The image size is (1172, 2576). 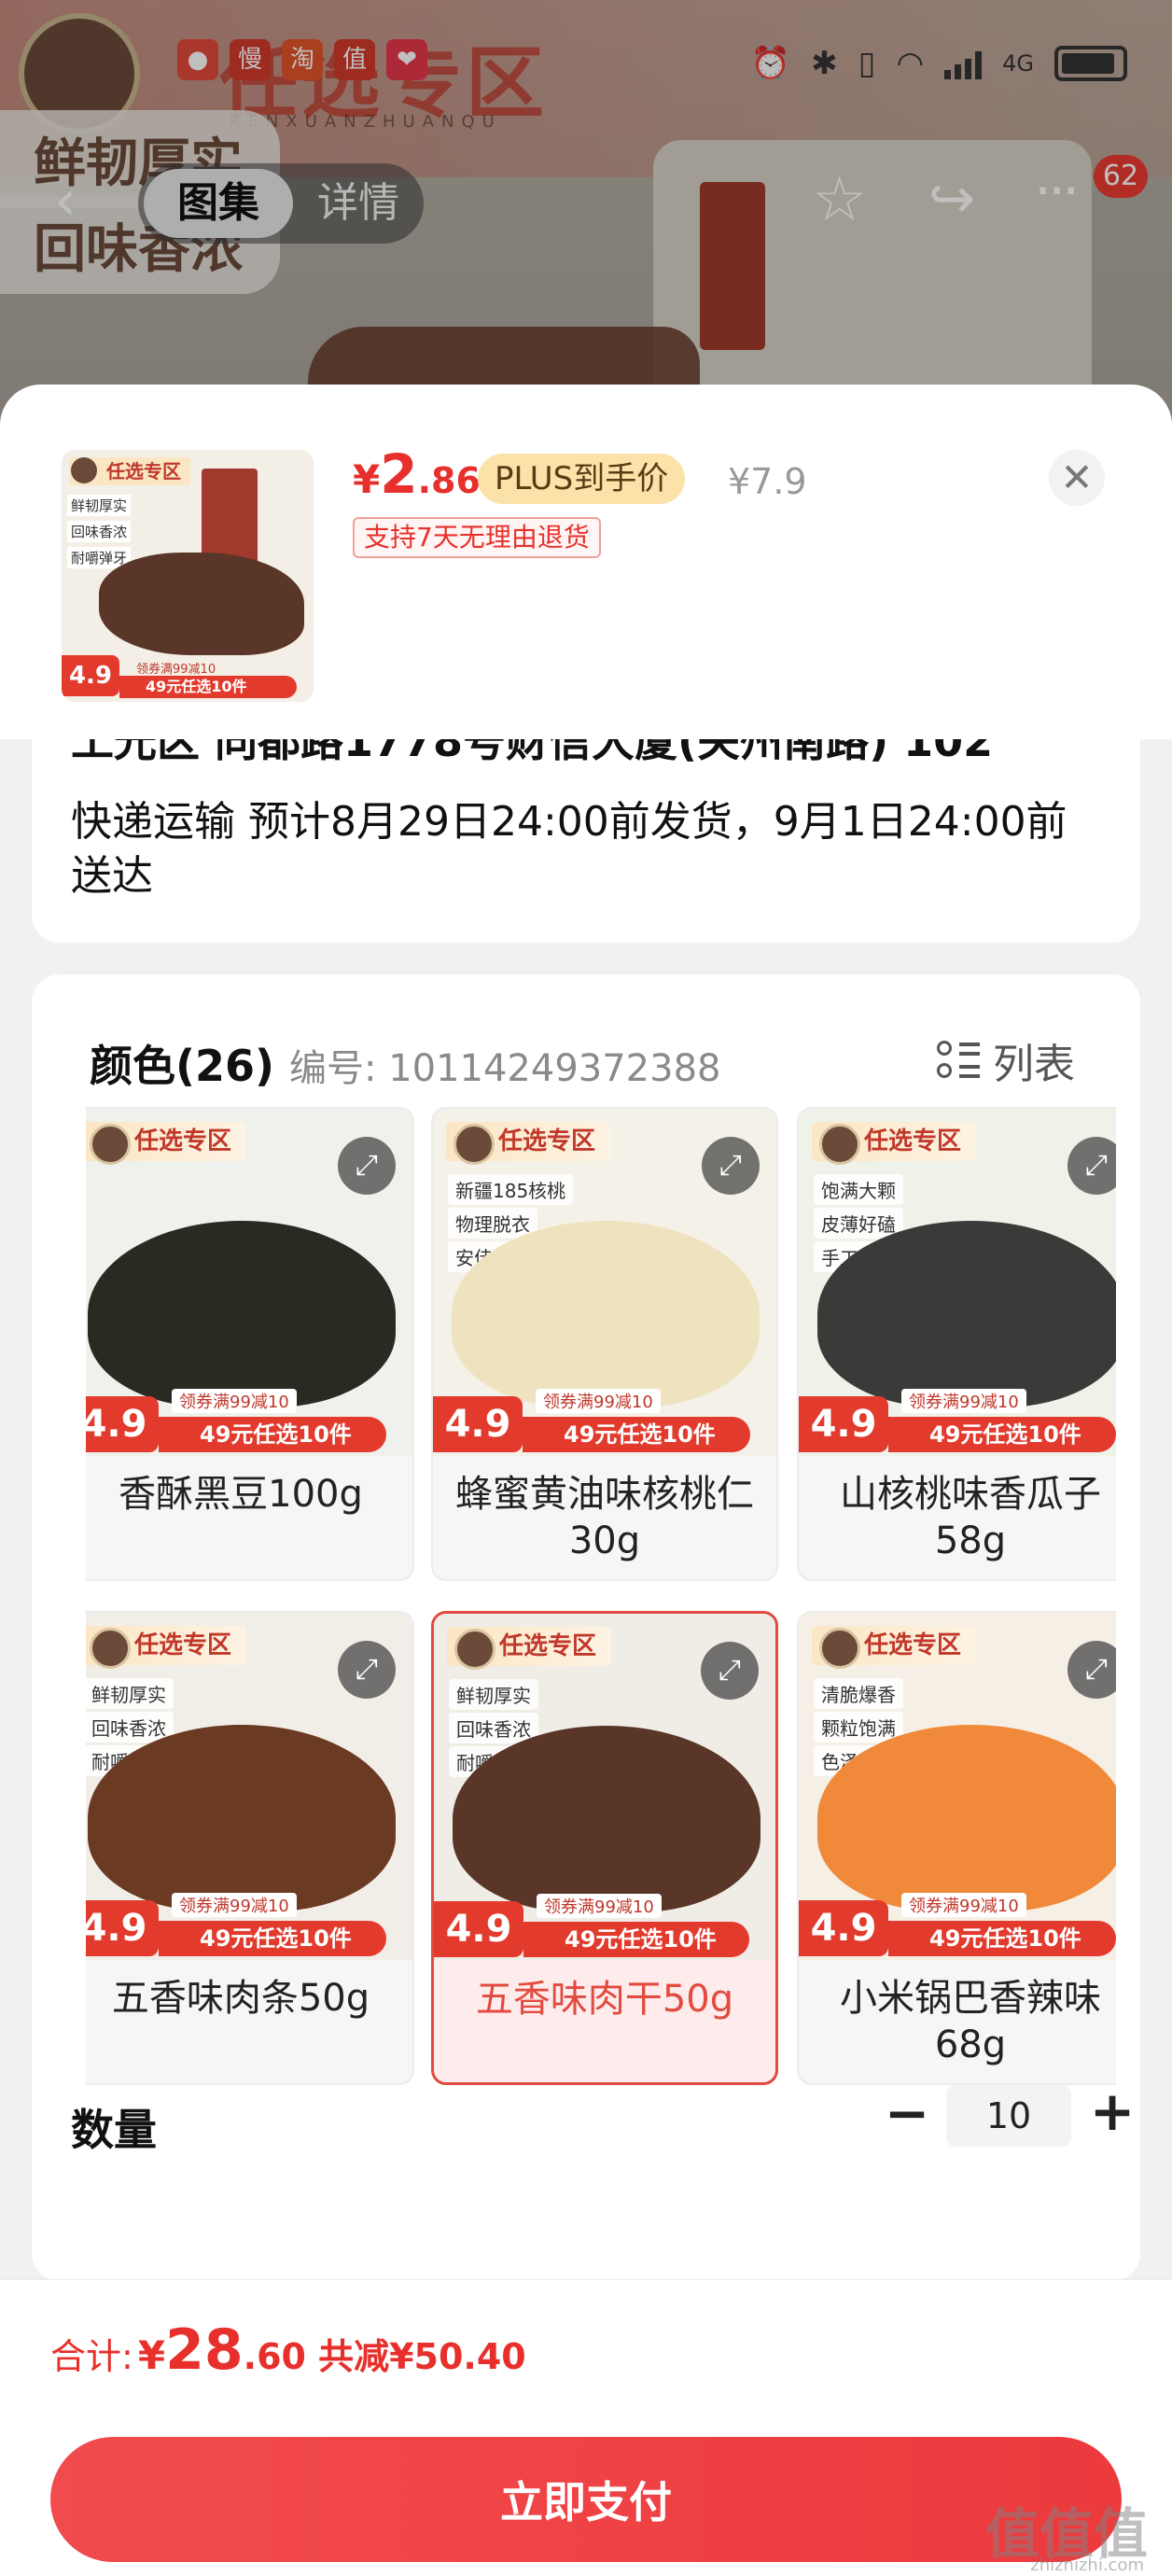 I want to click on thumb-feature: 鲜韧厚实, so click(x=99, y=506).